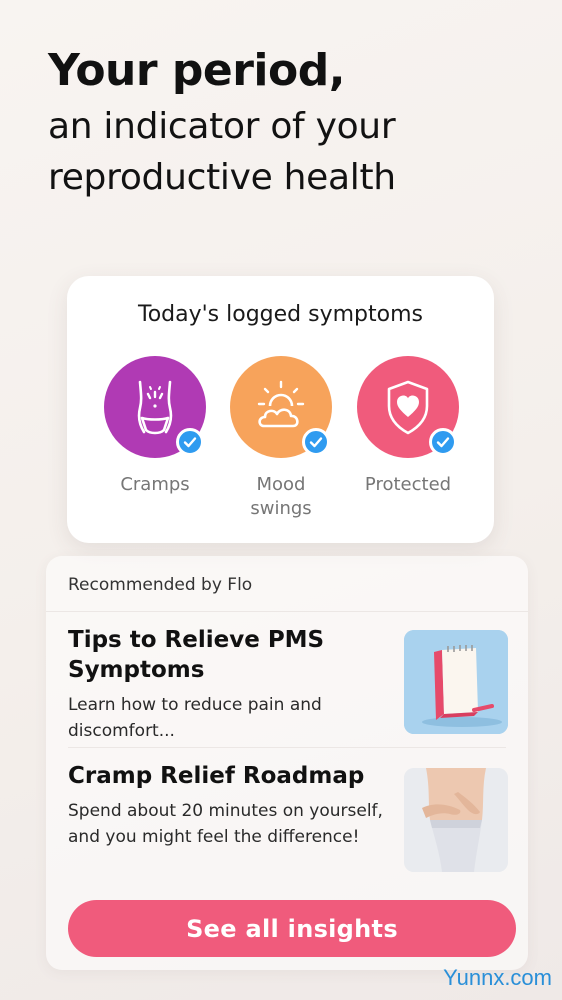  I want to click on cramps-body-icon, so click(155, 407).